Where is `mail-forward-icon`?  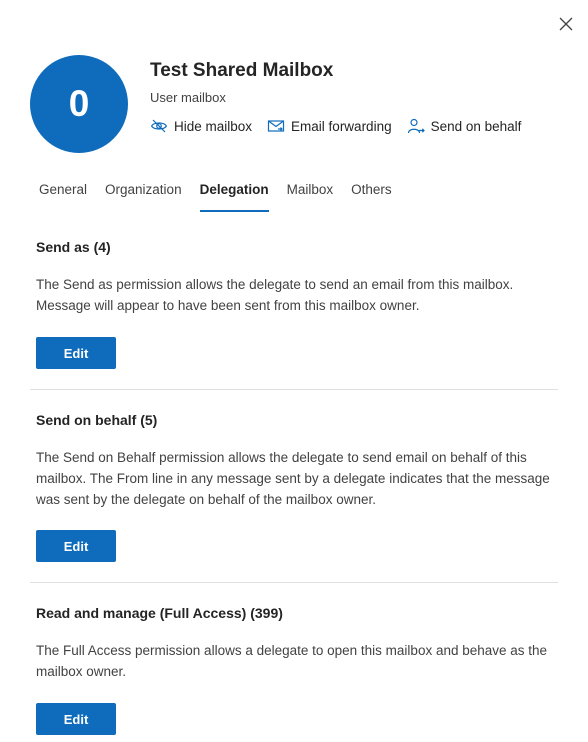 mail-forward-icon is located at coordinates (276, 126).